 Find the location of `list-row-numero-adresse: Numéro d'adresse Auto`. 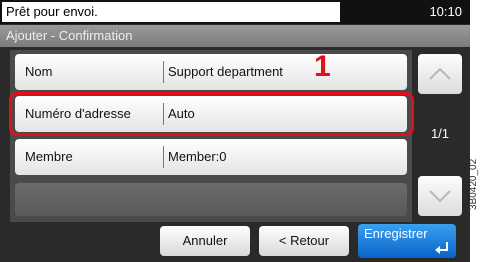

list-row-numero-adresse: Numéro d'adresse Auto is located at coordinates (211, 114).